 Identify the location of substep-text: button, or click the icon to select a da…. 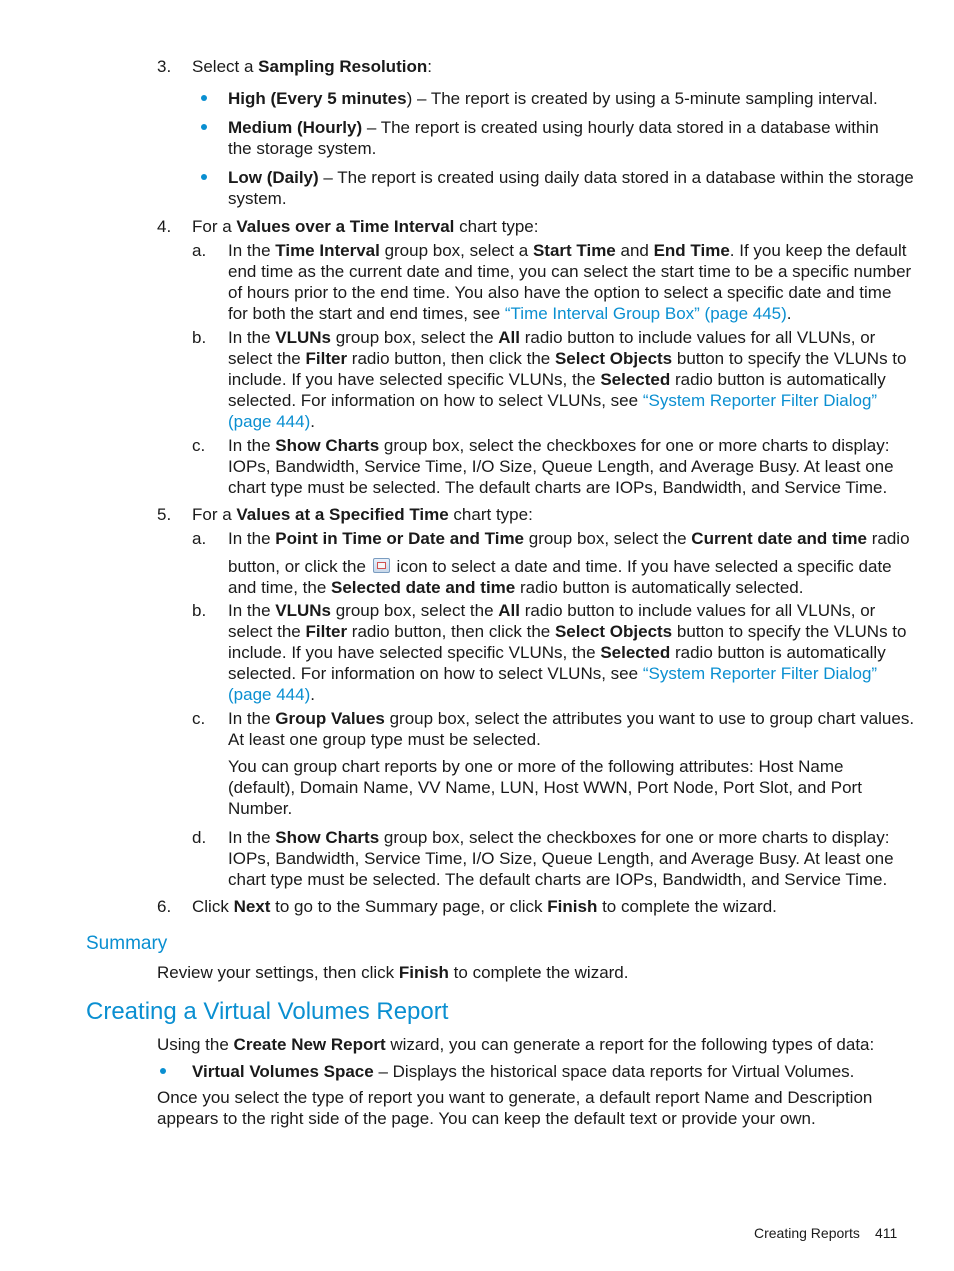
(560, 566).